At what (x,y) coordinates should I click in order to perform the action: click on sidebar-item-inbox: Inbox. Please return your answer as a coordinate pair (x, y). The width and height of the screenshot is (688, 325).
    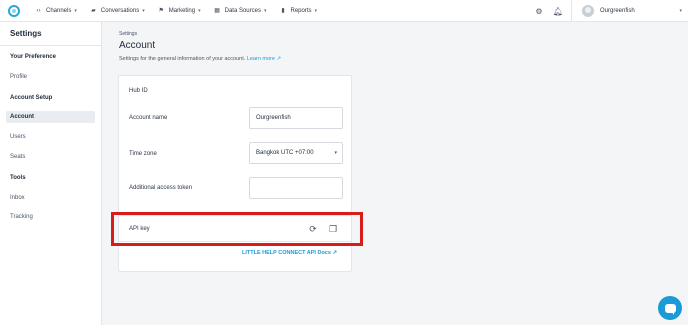
    Looking at the image, I should click on (17, 198).